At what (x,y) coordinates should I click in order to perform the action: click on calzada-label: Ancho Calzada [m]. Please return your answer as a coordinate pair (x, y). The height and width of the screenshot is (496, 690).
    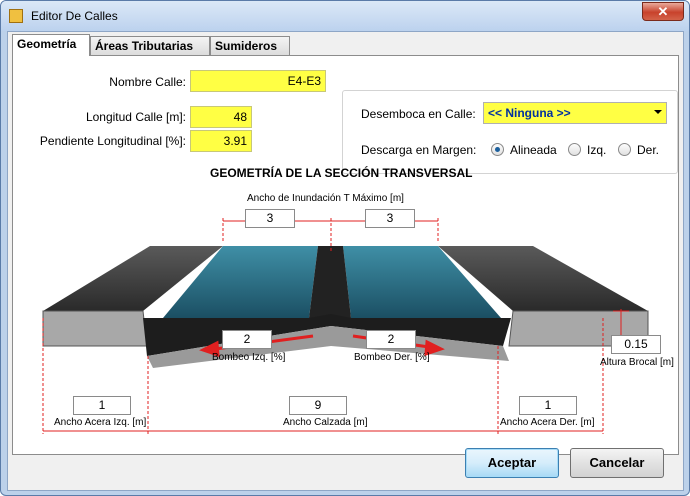
    Looking at the image, I should click on (325, 422).